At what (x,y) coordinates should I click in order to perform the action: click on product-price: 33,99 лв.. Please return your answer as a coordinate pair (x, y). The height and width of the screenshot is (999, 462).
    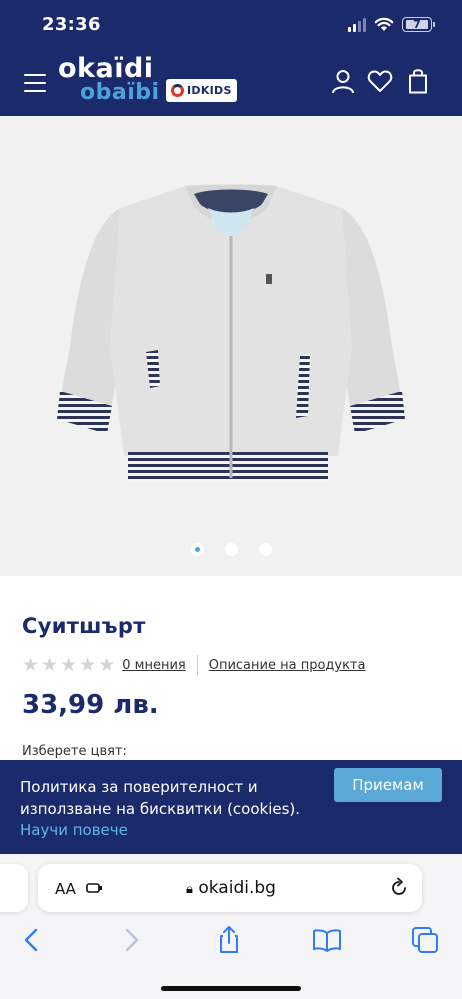
    Looking at the image, I should click on (90, 705).